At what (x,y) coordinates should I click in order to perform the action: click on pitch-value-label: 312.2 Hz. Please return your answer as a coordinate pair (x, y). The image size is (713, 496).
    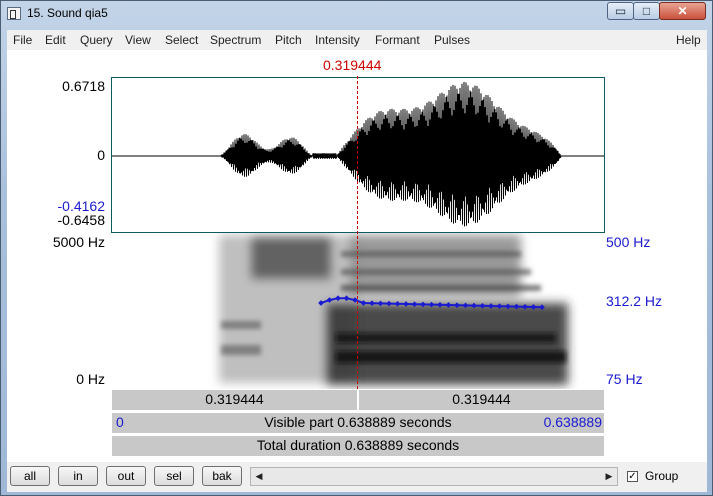
    Looking at the image, I should click on (634, 301).